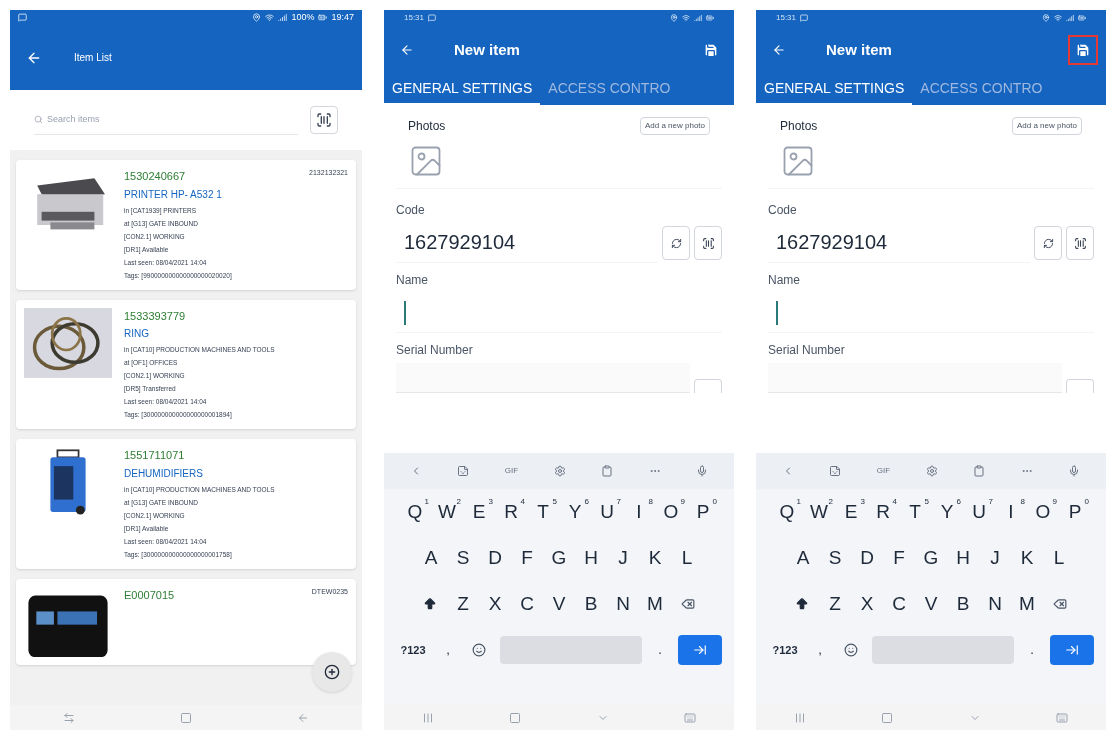  Describe the element at coordinates (155, 316) in the screenshot. I see `item-code: 1533393779` at that location.